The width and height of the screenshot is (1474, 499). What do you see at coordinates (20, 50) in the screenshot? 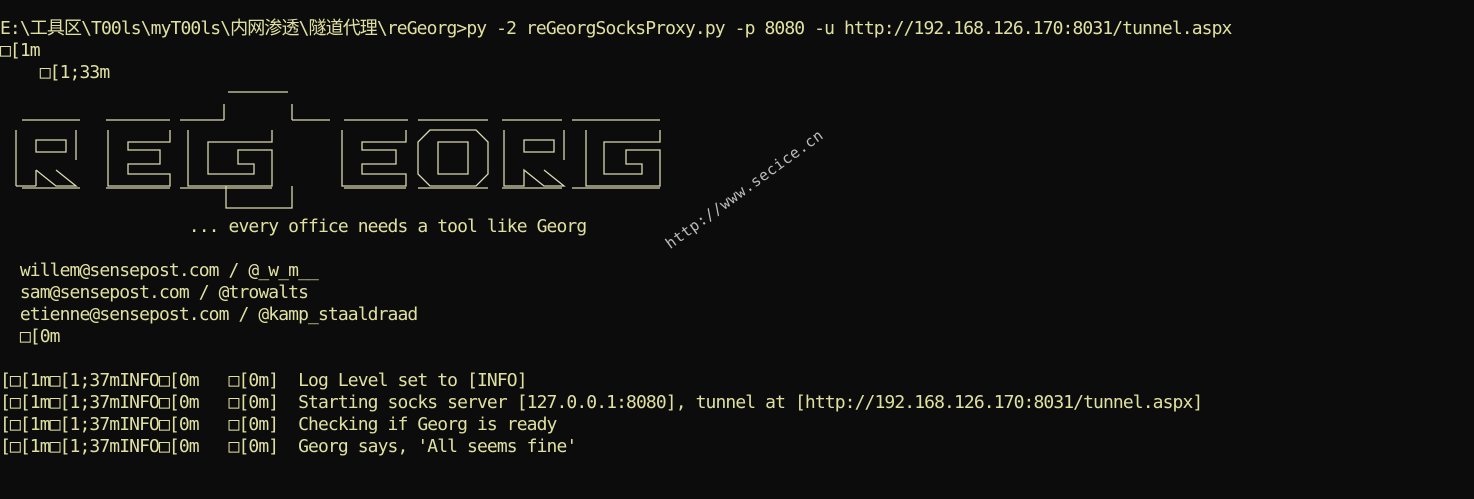
I see `escape-code-line: □[1m` at bounding box center [20, 50].